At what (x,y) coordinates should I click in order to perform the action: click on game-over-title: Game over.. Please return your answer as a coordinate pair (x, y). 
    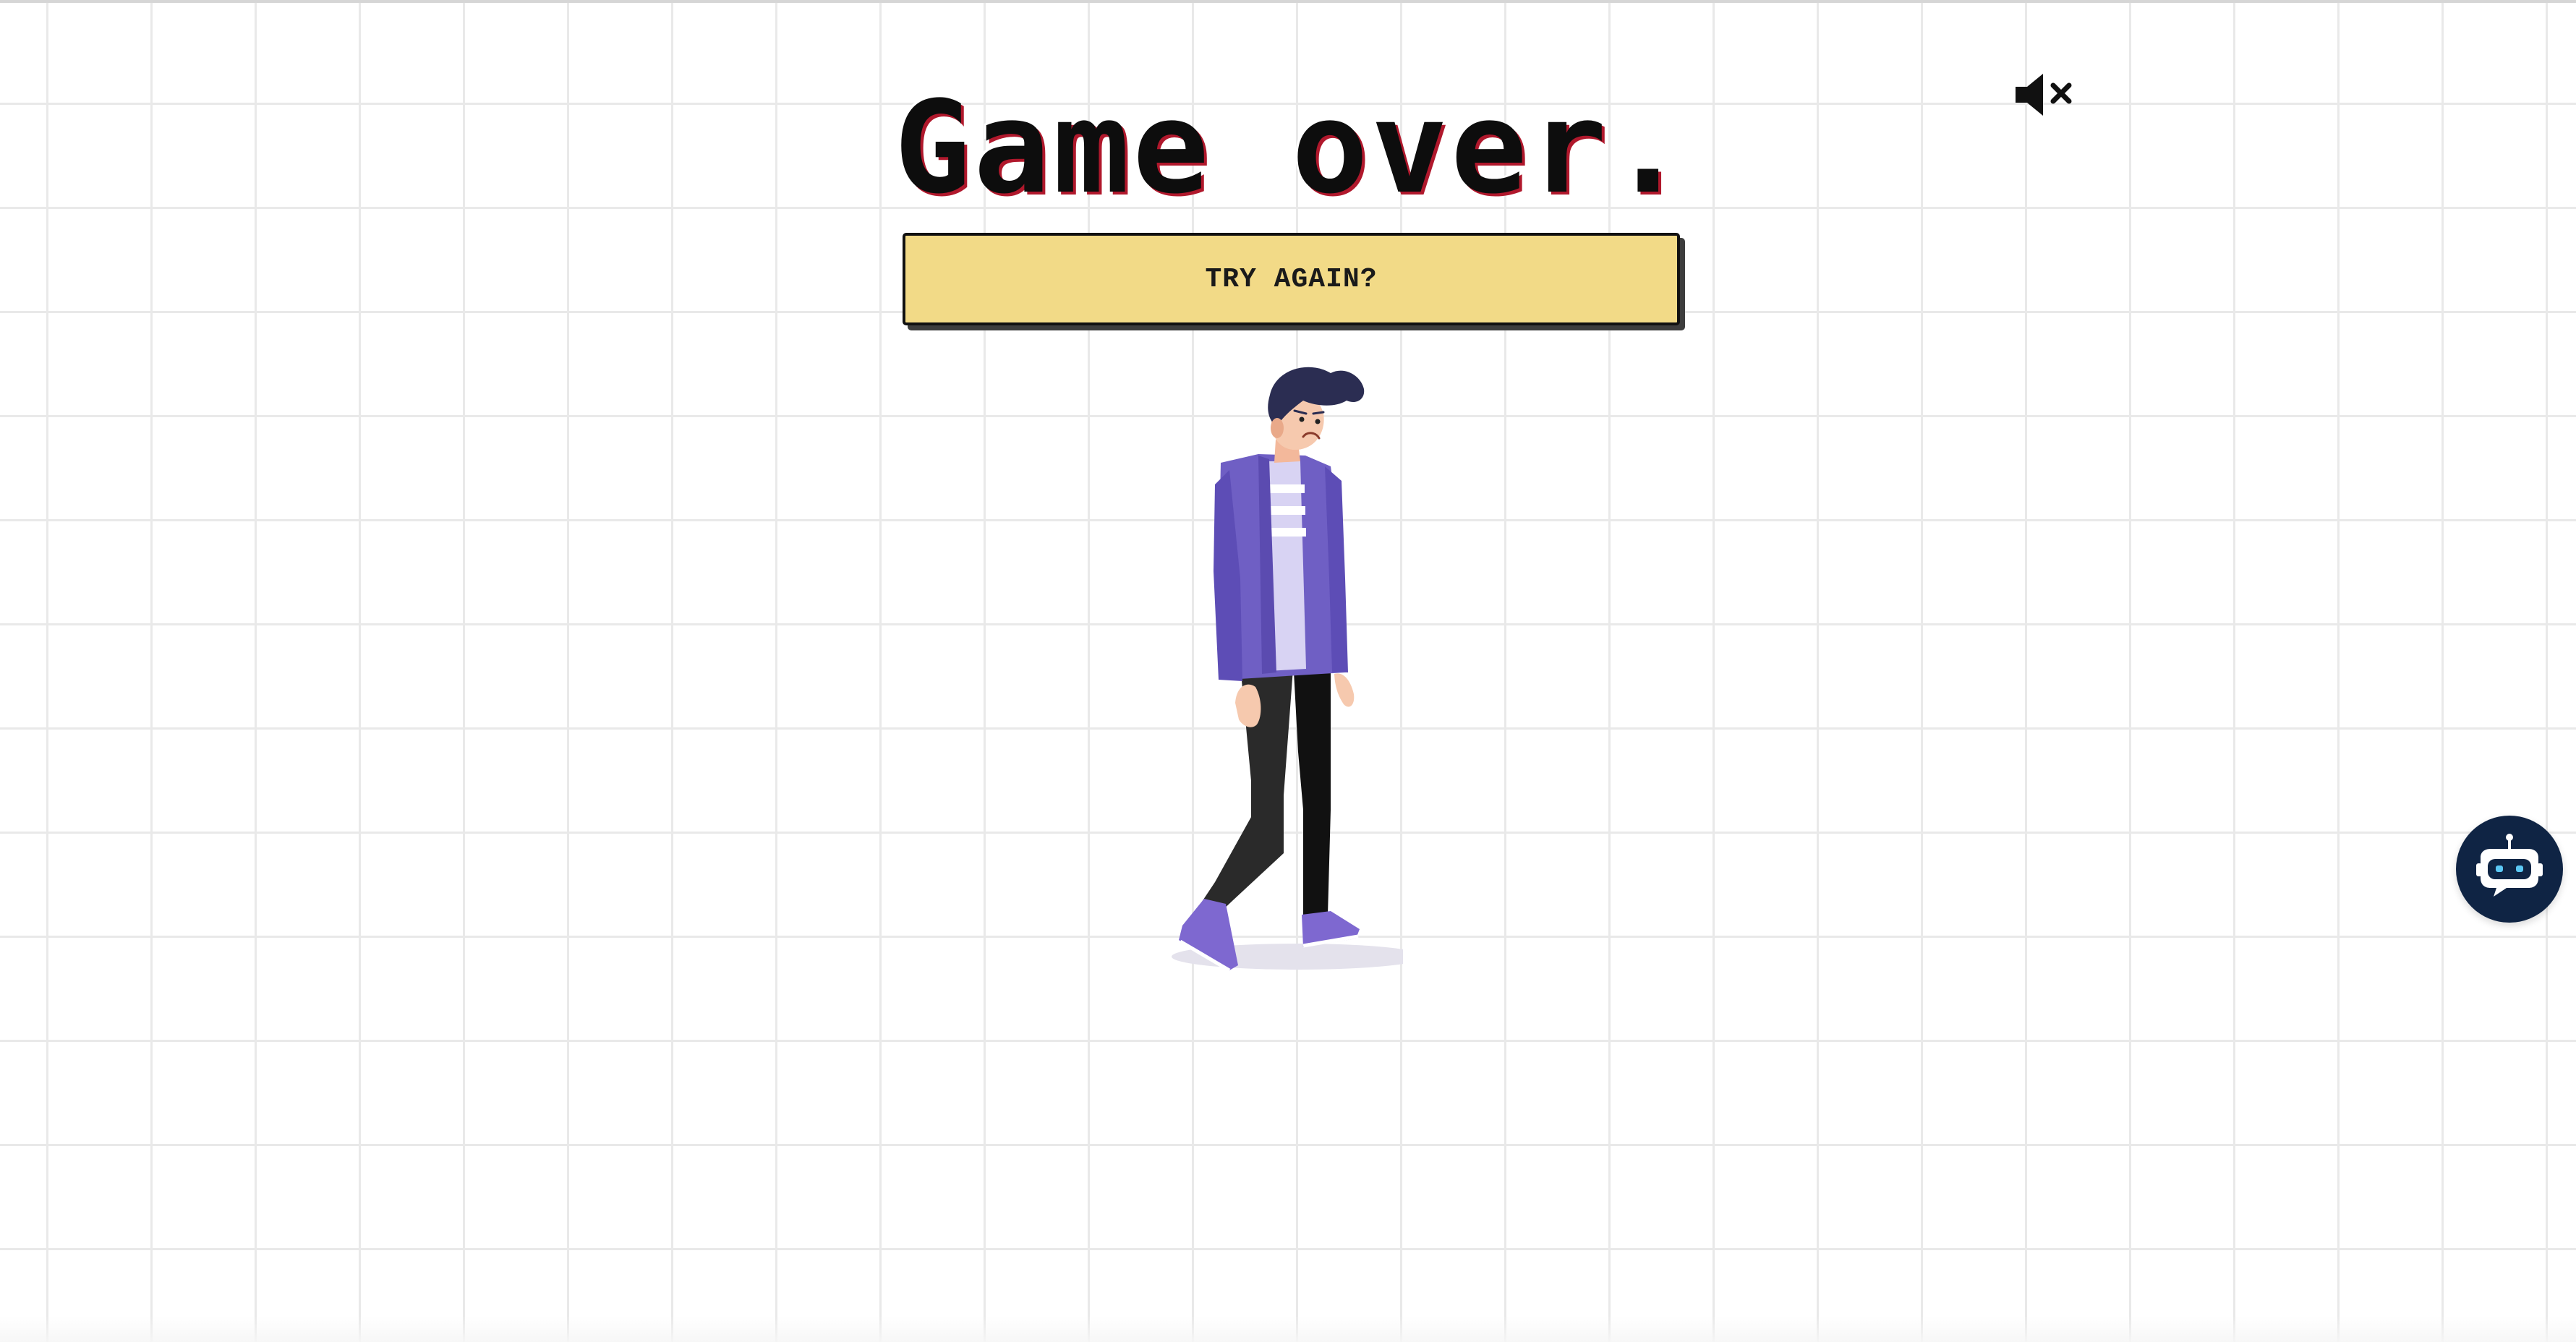
    Looking at the image, I should click on (1291, 148).